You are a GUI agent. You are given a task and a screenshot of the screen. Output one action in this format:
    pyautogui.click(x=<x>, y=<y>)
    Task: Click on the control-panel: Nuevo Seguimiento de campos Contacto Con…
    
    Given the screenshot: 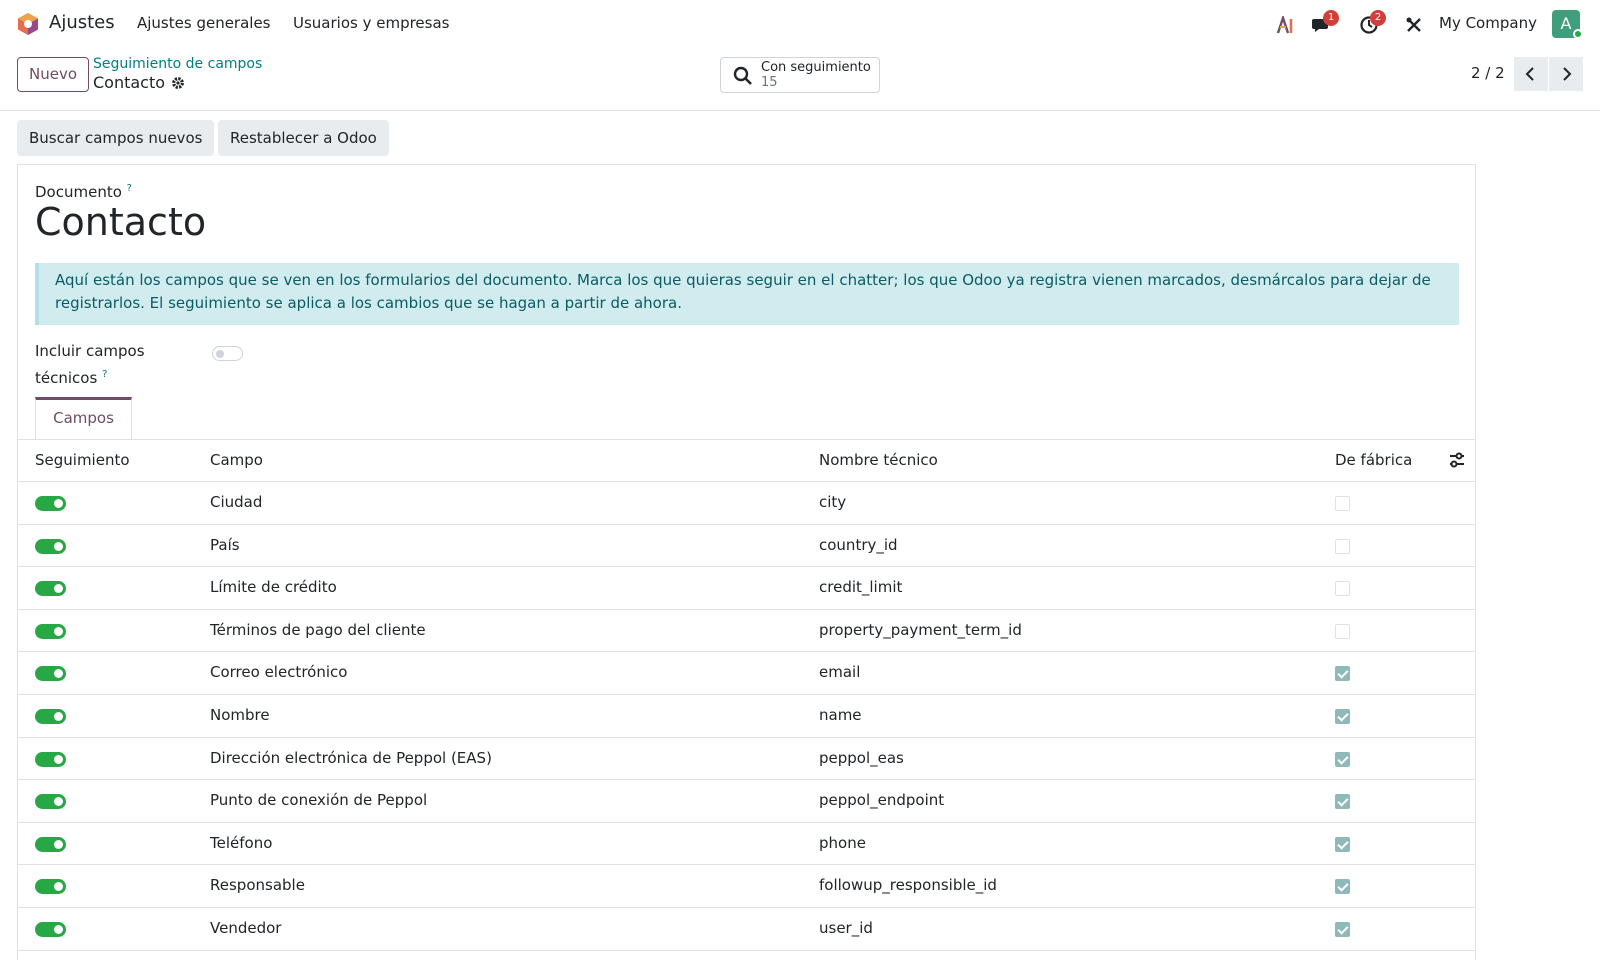 What is the action you would take?
    pyautogui.click(x=800, y=79)
    